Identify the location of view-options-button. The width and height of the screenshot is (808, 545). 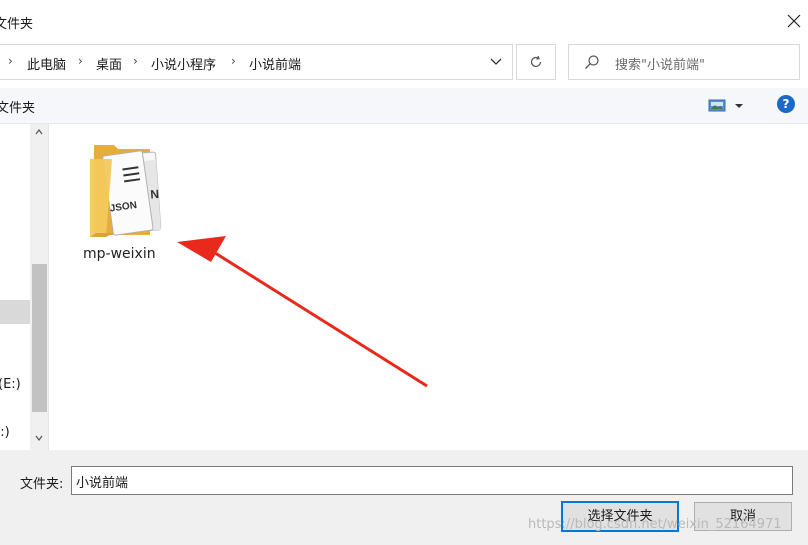
(728, 106).